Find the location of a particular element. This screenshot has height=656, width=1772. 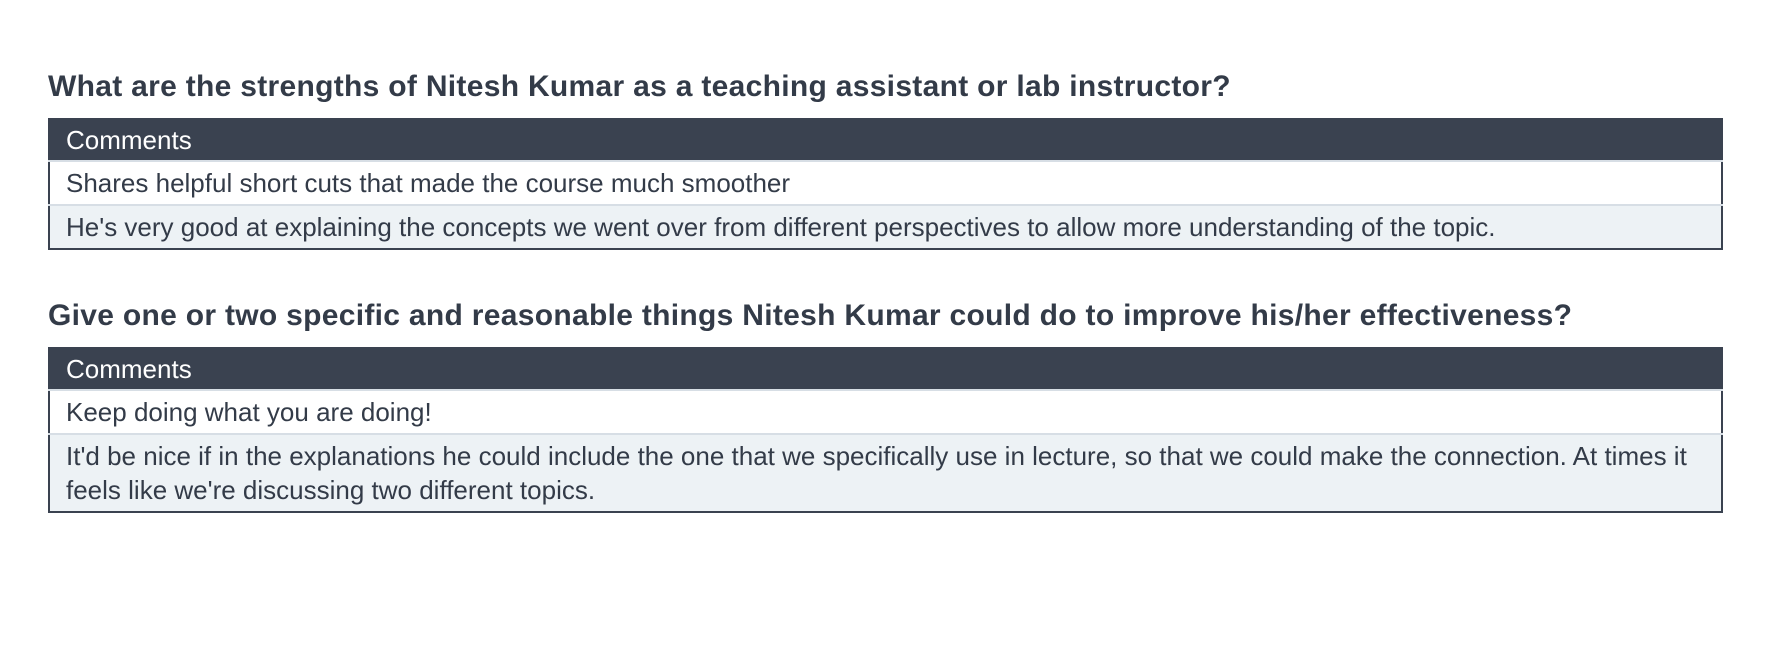

comment-cell: Keep doing what you are doing! is located at coordinates (885, 411).